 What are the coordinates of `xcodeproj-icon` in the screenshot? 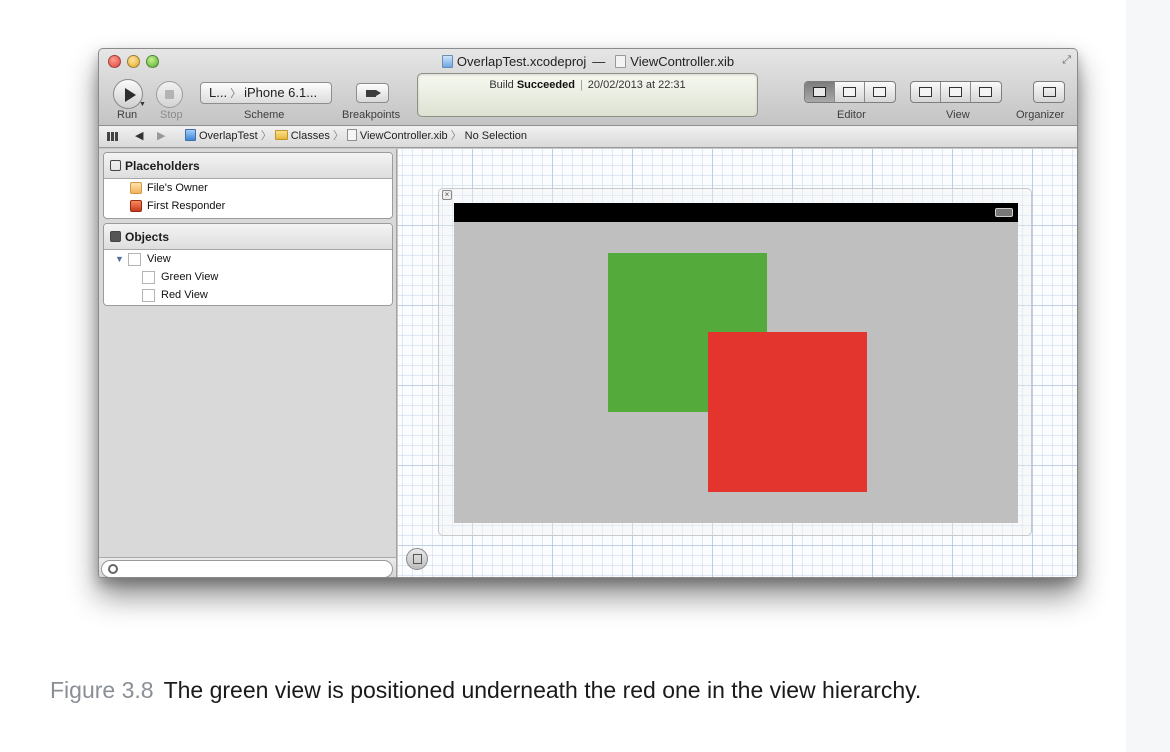 It's located at (447, 61).